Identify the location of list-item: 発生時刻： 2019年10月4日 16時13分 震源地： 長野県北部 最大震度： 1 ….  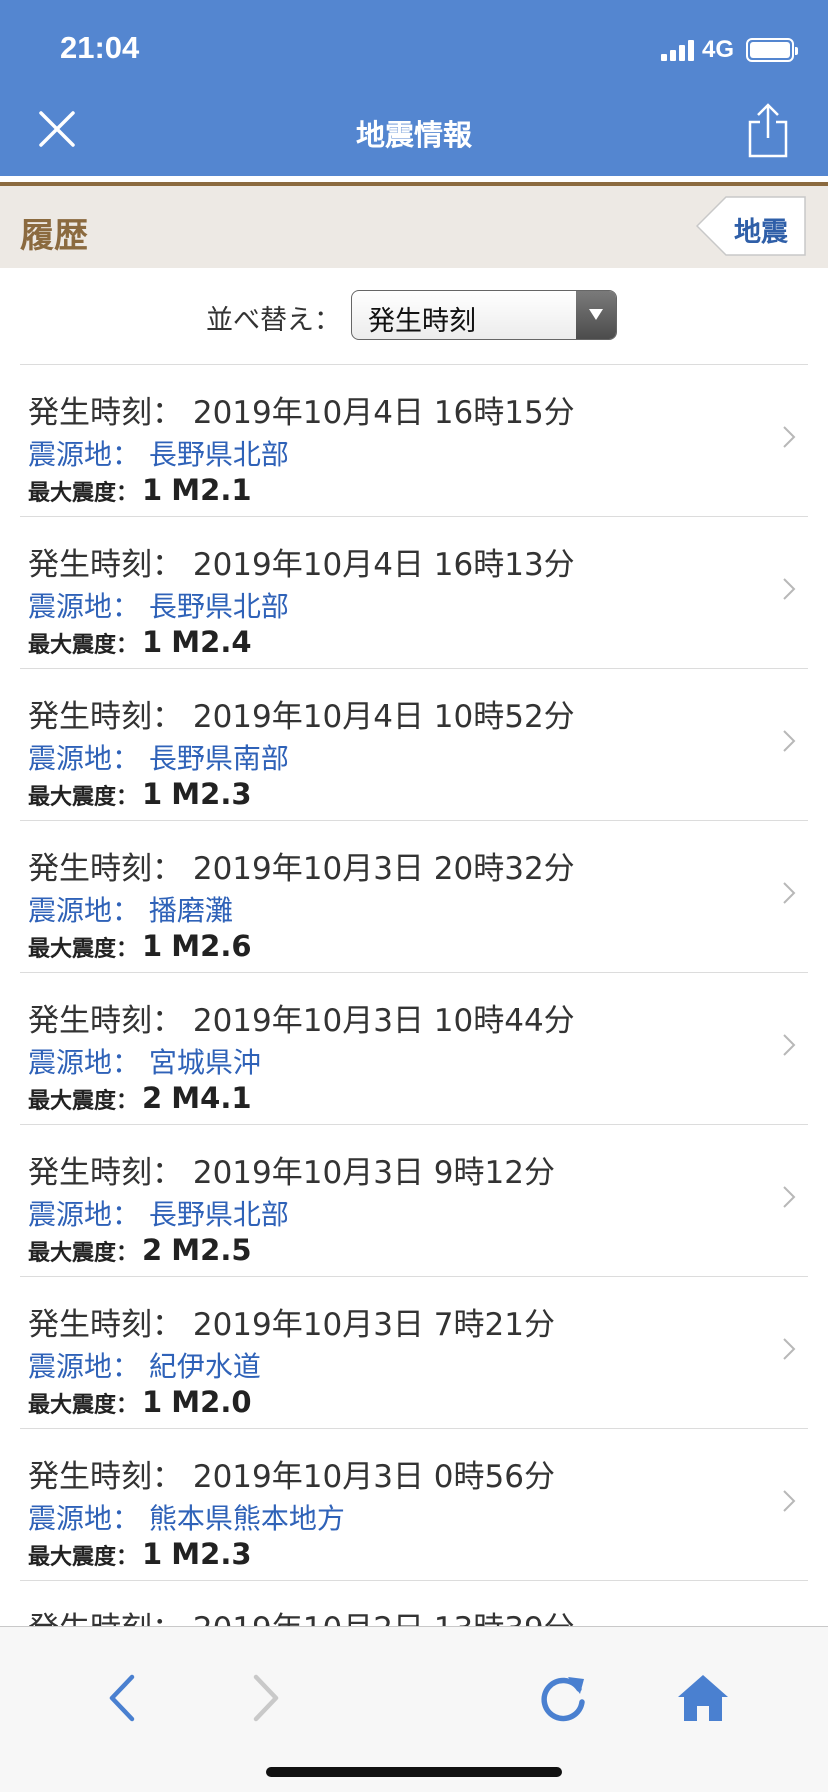
(414, 593).